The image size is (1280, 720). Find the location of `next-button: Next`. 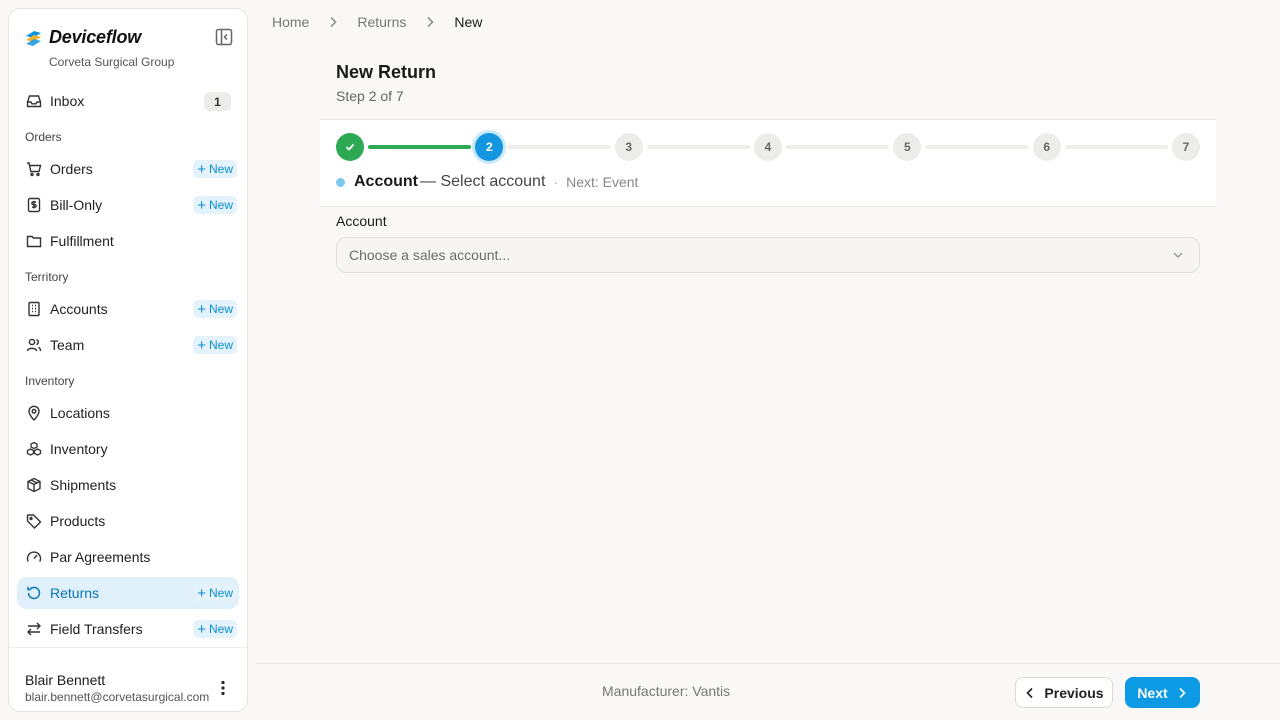

next-button: Next is located at coordinates (1162, 692).